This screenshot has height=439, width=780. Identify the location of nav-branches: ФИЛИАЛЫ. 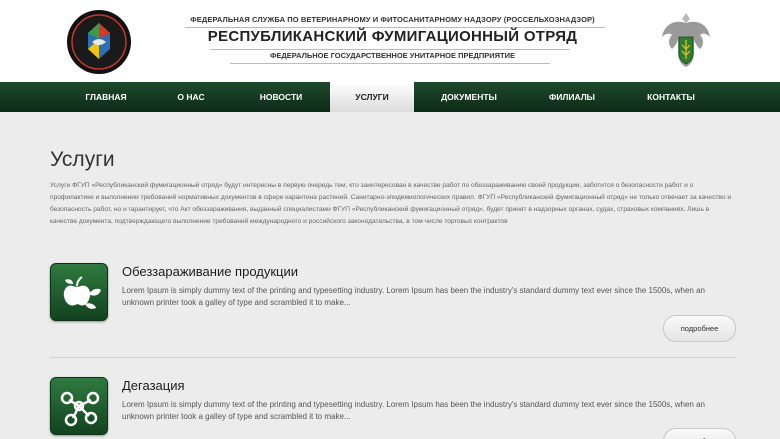
(572, 97).